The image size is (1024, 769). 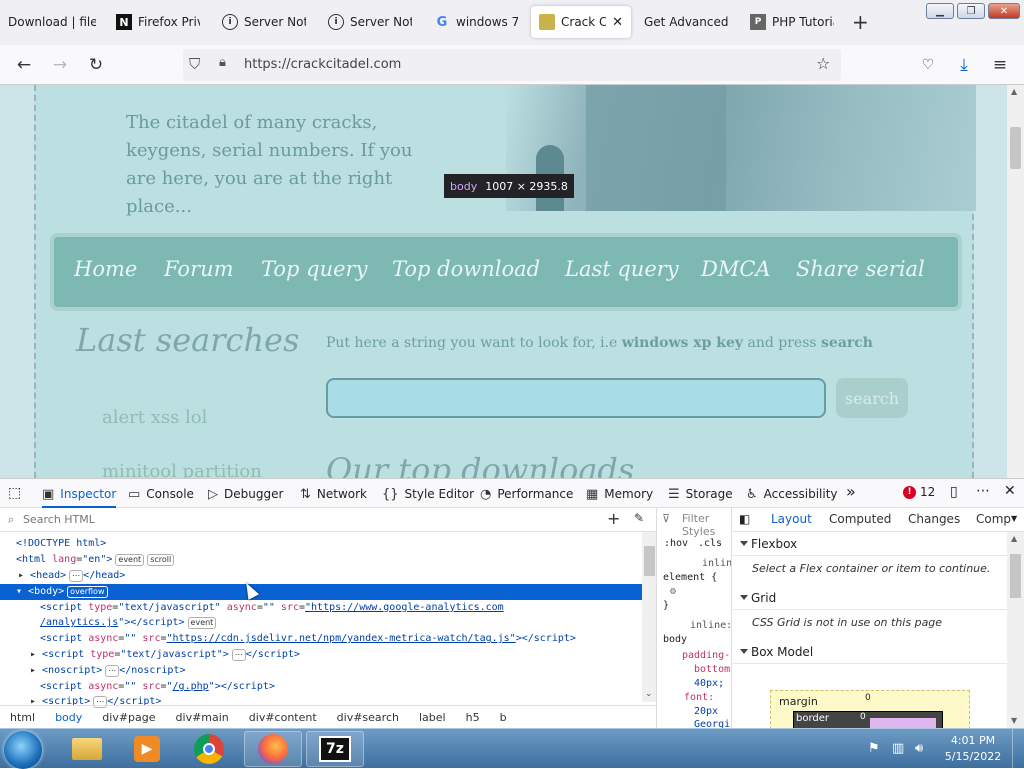 What do you see at coordinates (744, 519) in the screenshot?
I see `toggle-sidebar-icon: ◧` at bounding box center [744, 519].